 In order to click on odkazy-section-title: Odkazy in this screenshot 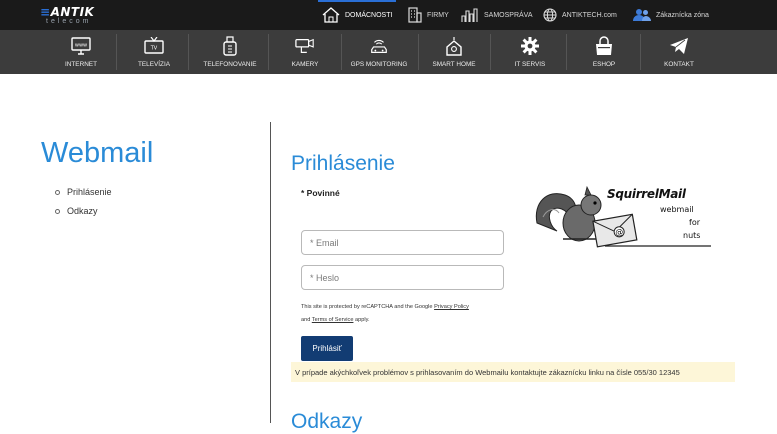, I will do `click(327, 421)`.